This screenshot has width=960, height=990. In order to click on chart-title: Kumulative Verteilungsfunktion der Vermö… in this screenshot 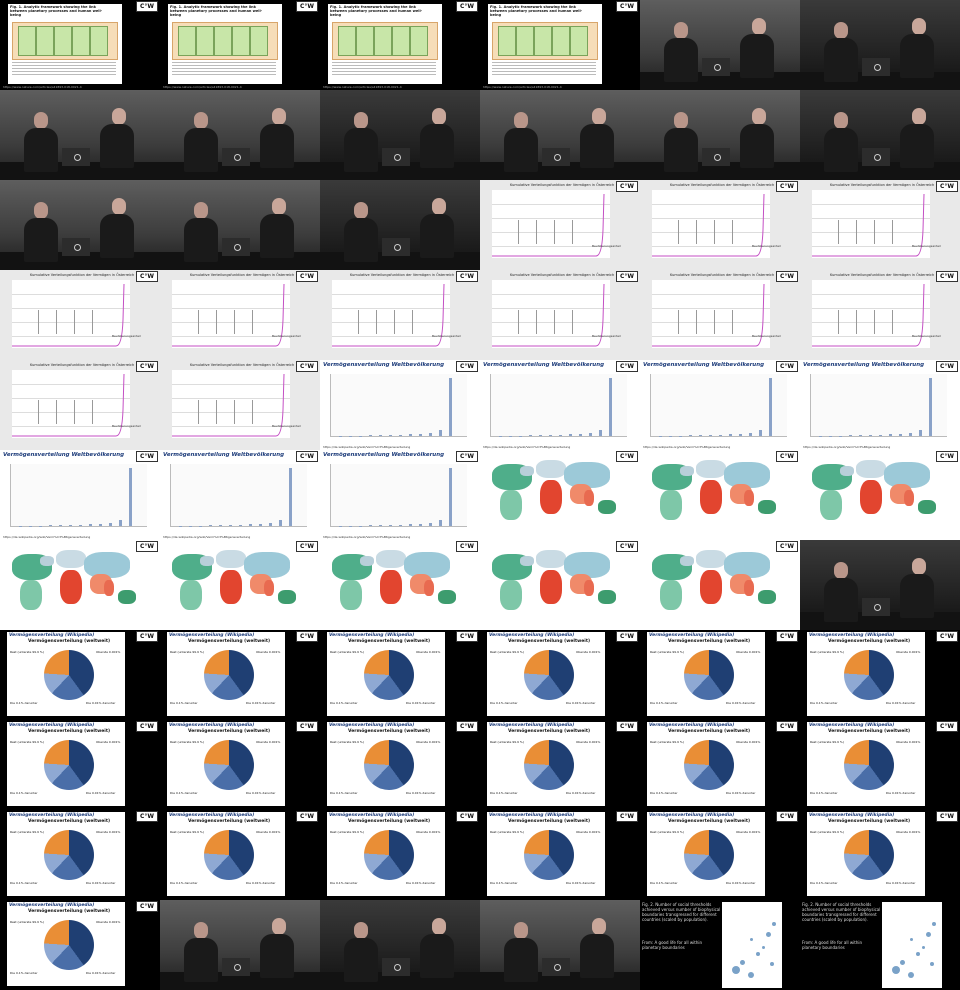, I will do `click(722, 185)`.